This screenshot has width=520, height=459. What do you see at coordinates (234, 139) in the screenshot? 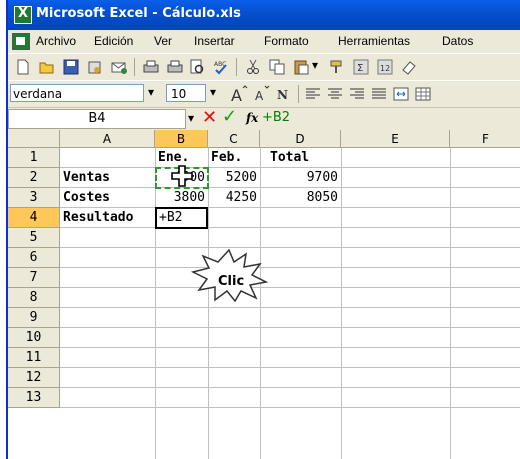
I see `col-header-c: C` at bounding box center [234, 139].